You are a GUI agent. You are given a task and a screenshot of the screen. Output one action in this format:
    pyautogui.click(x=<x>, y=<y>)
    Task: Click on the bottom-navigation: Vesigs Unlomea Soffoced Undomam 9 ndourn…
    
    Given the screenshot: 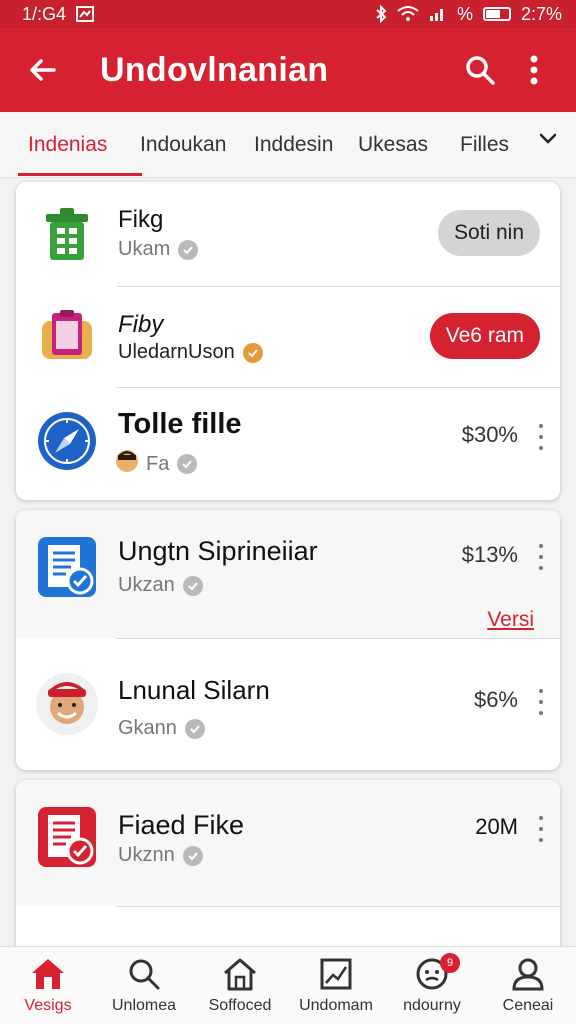 What is the action you would take?
    pyautogui.click(x=288, y=985)
    